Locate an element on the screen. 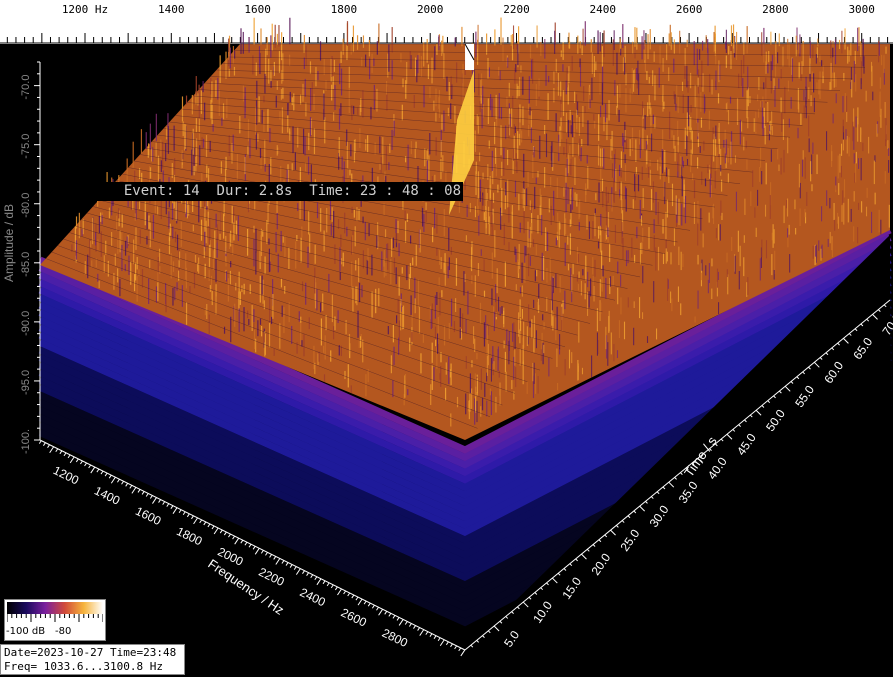 This screenshot has width=893, height=677. color-legend: -100 dB -80 is located at coordinates (55, 620).